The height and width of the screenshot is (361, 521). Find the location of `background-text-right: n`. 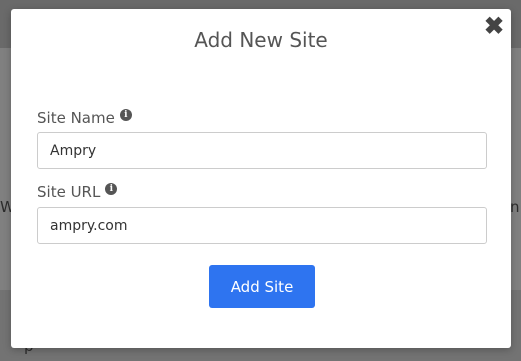

background-text-right: n is located at coordinates (515, 207).